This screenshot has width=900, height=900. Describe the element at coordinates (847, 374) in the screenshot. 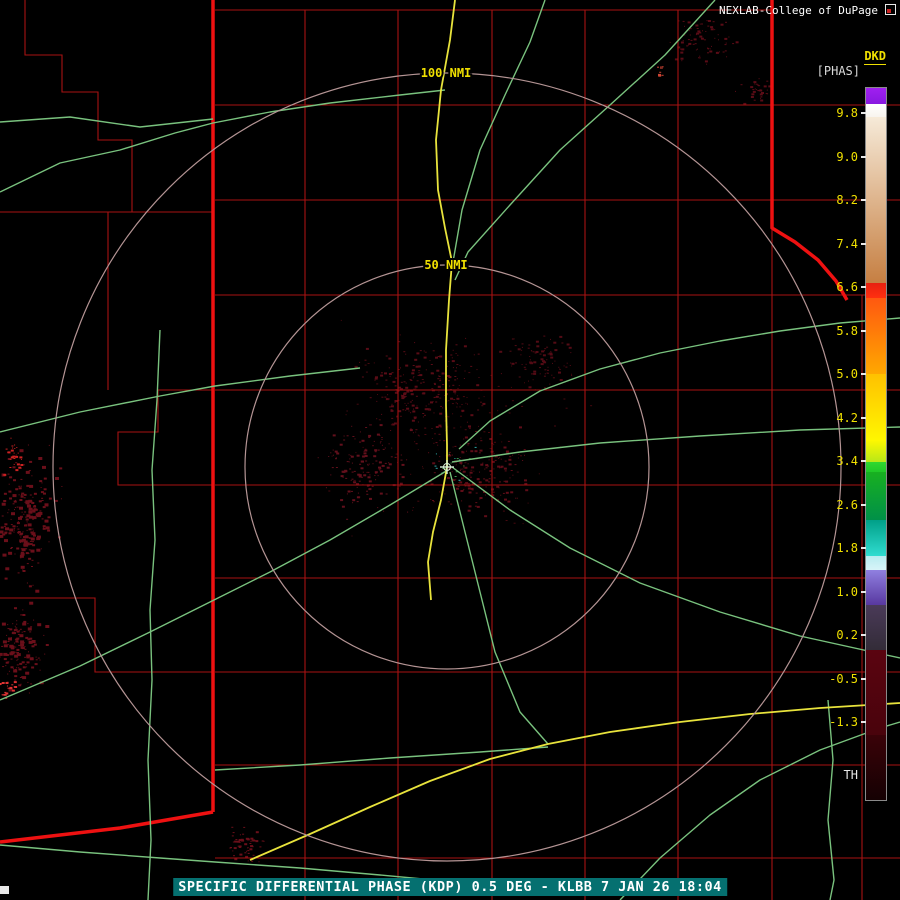

I see `scale-tick-label: 5.0` at that location.